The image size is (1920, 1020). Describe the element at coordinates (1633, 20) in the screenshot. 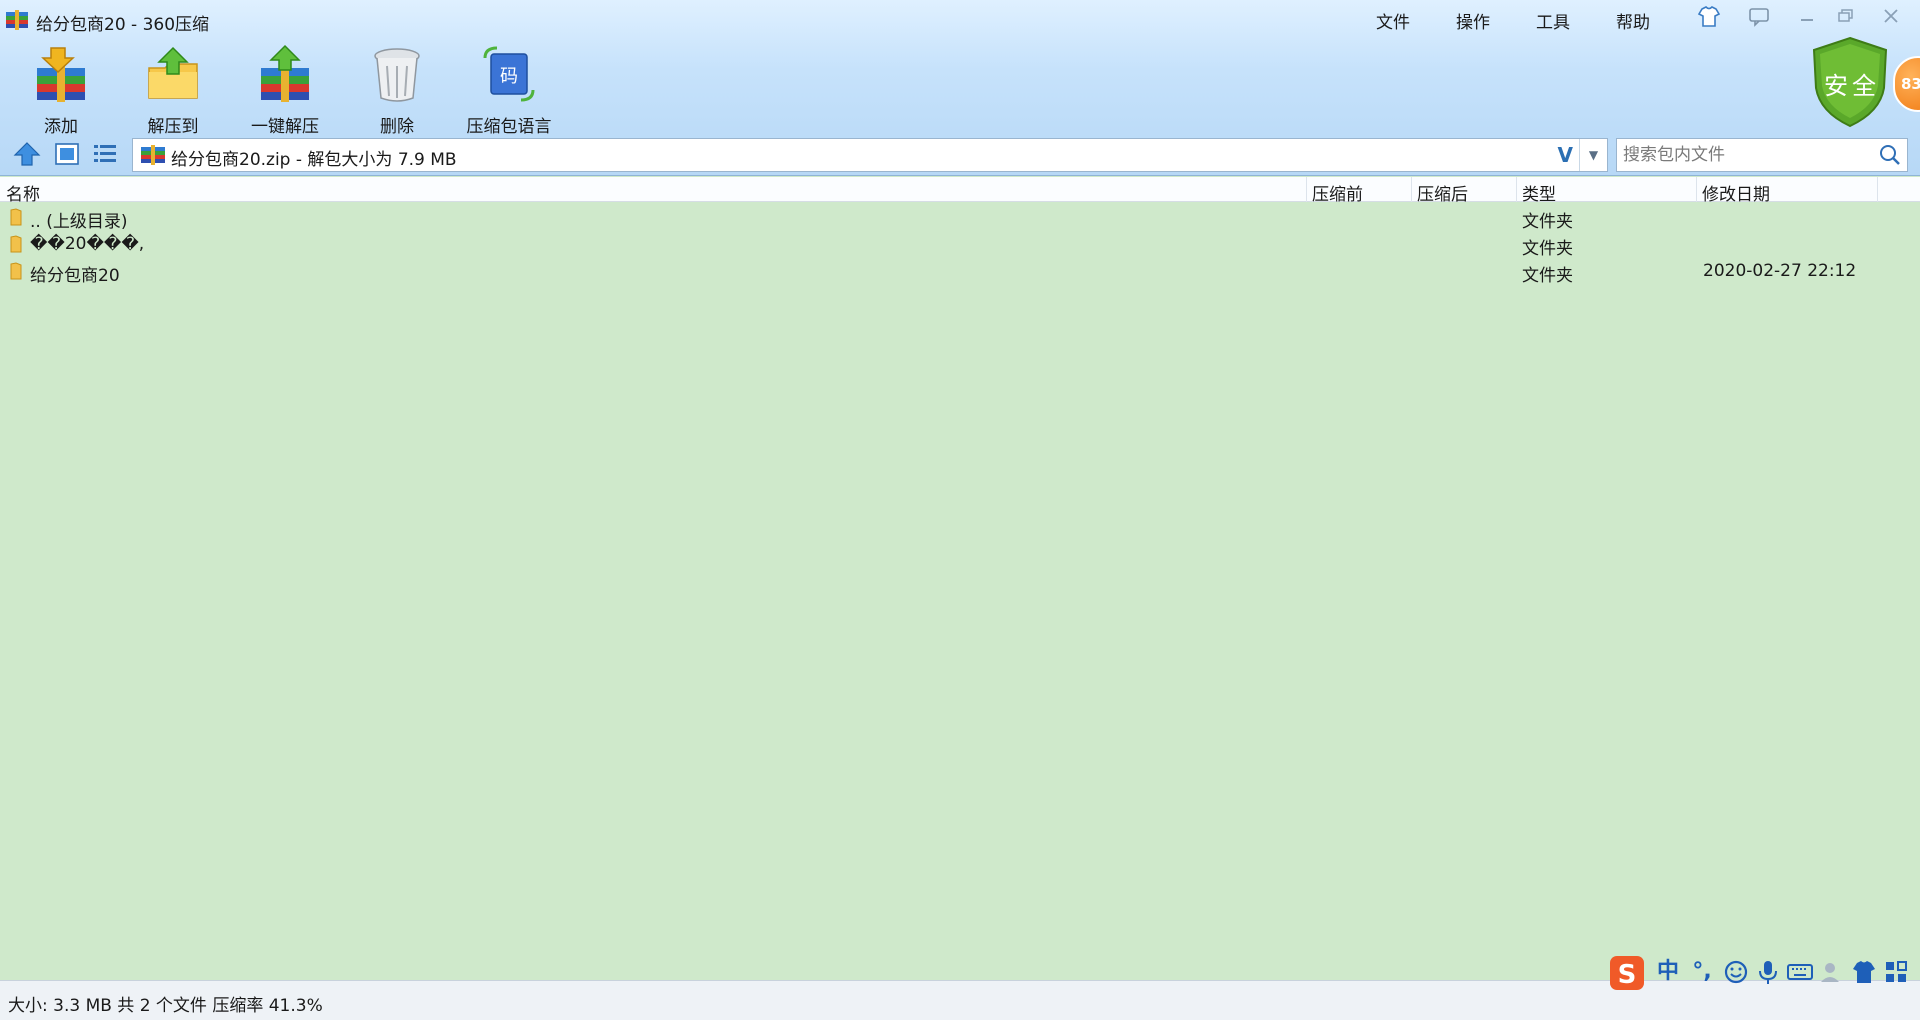

I see `menu-help: 帮助` at that location.